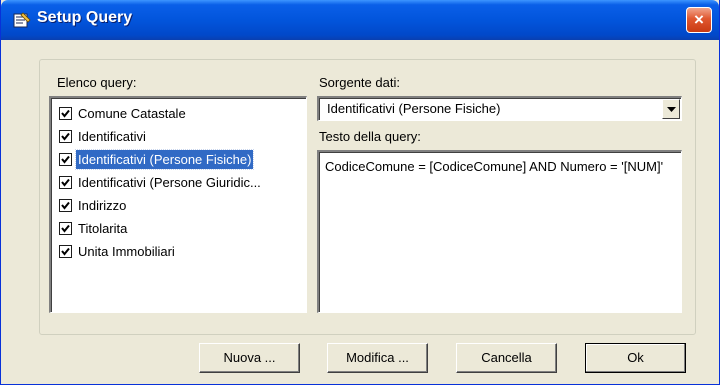 This screenshot has height=385, width=720. I want to click on delete-button: Cancella, so click(506, 358).